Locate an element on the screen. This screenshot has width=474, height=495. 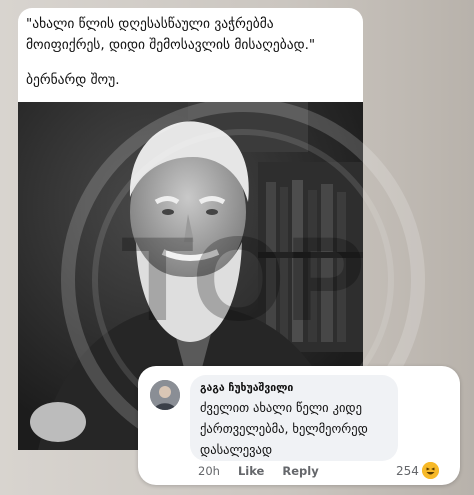
comment-line-2: ქართველებმა, ხელმეორედ is located at coordinates (284, 428).